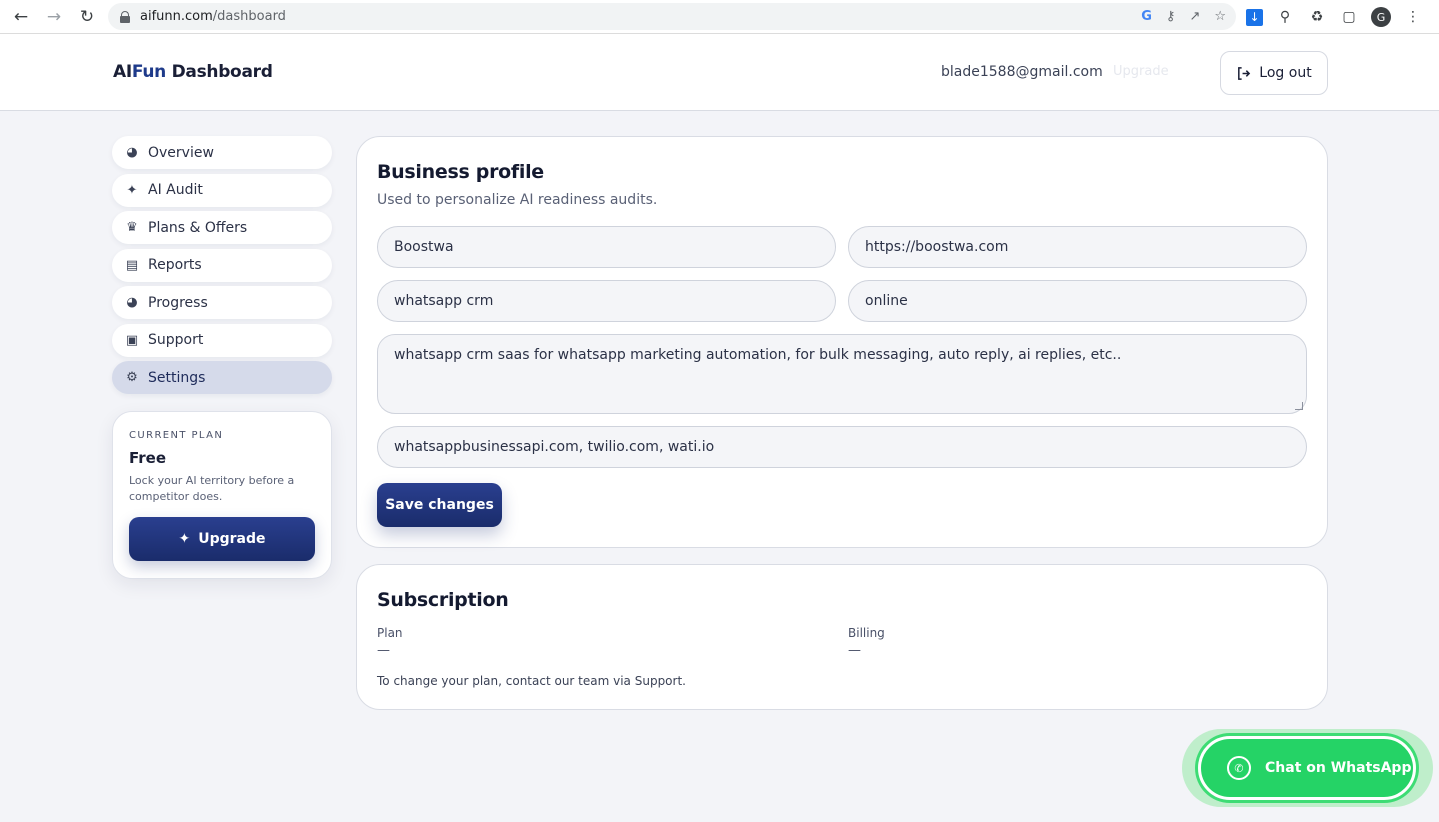 This screenshot has width=1439, height=822. I want to click on crown-icon: ♛, so click(132, 227).